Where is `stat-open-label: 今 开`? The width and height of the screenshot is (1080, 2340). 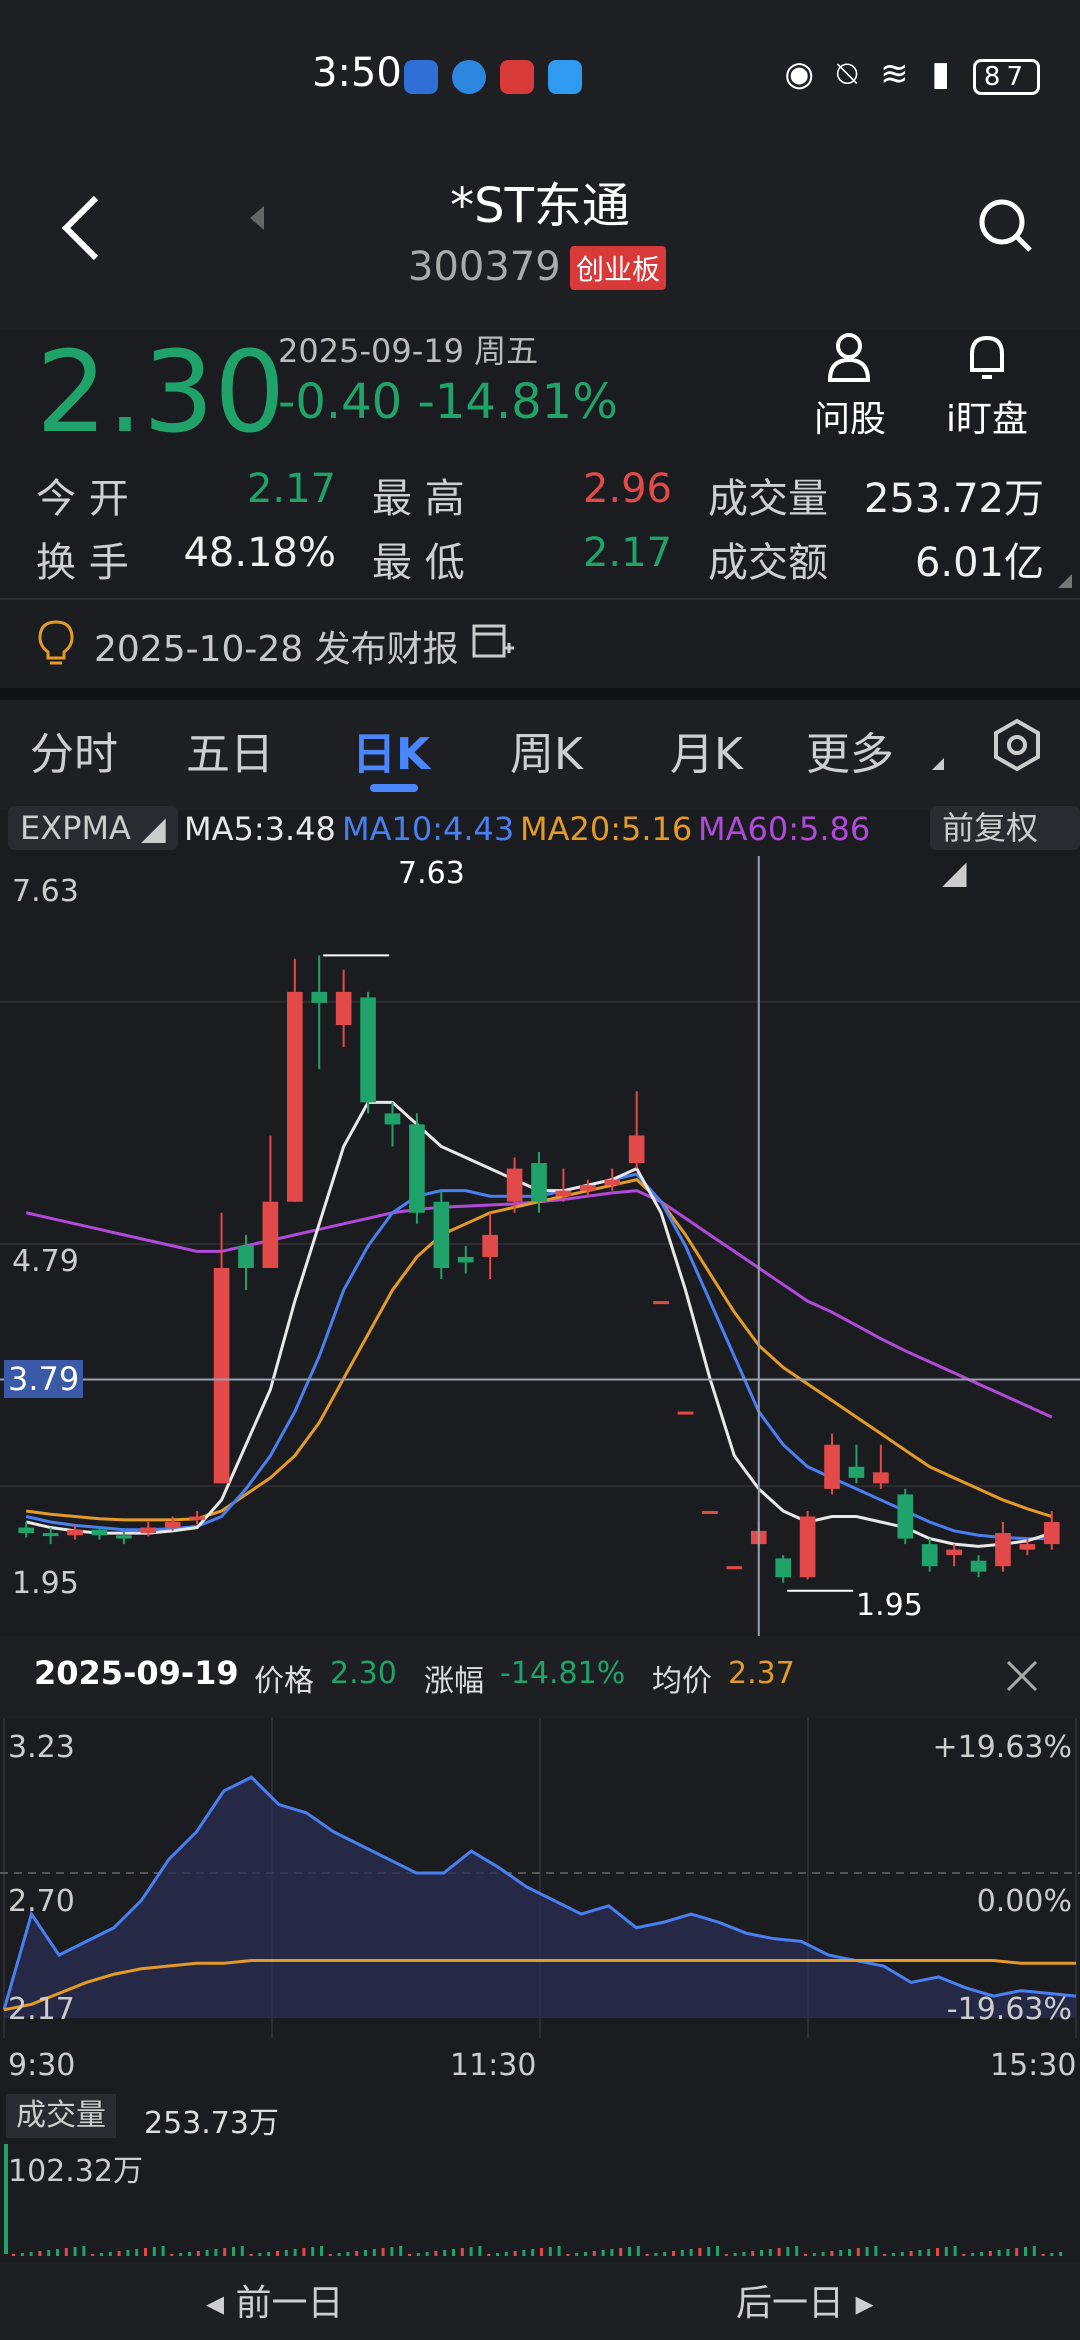 stat-open-label: 今 开 is located at coordinates (82, 499).